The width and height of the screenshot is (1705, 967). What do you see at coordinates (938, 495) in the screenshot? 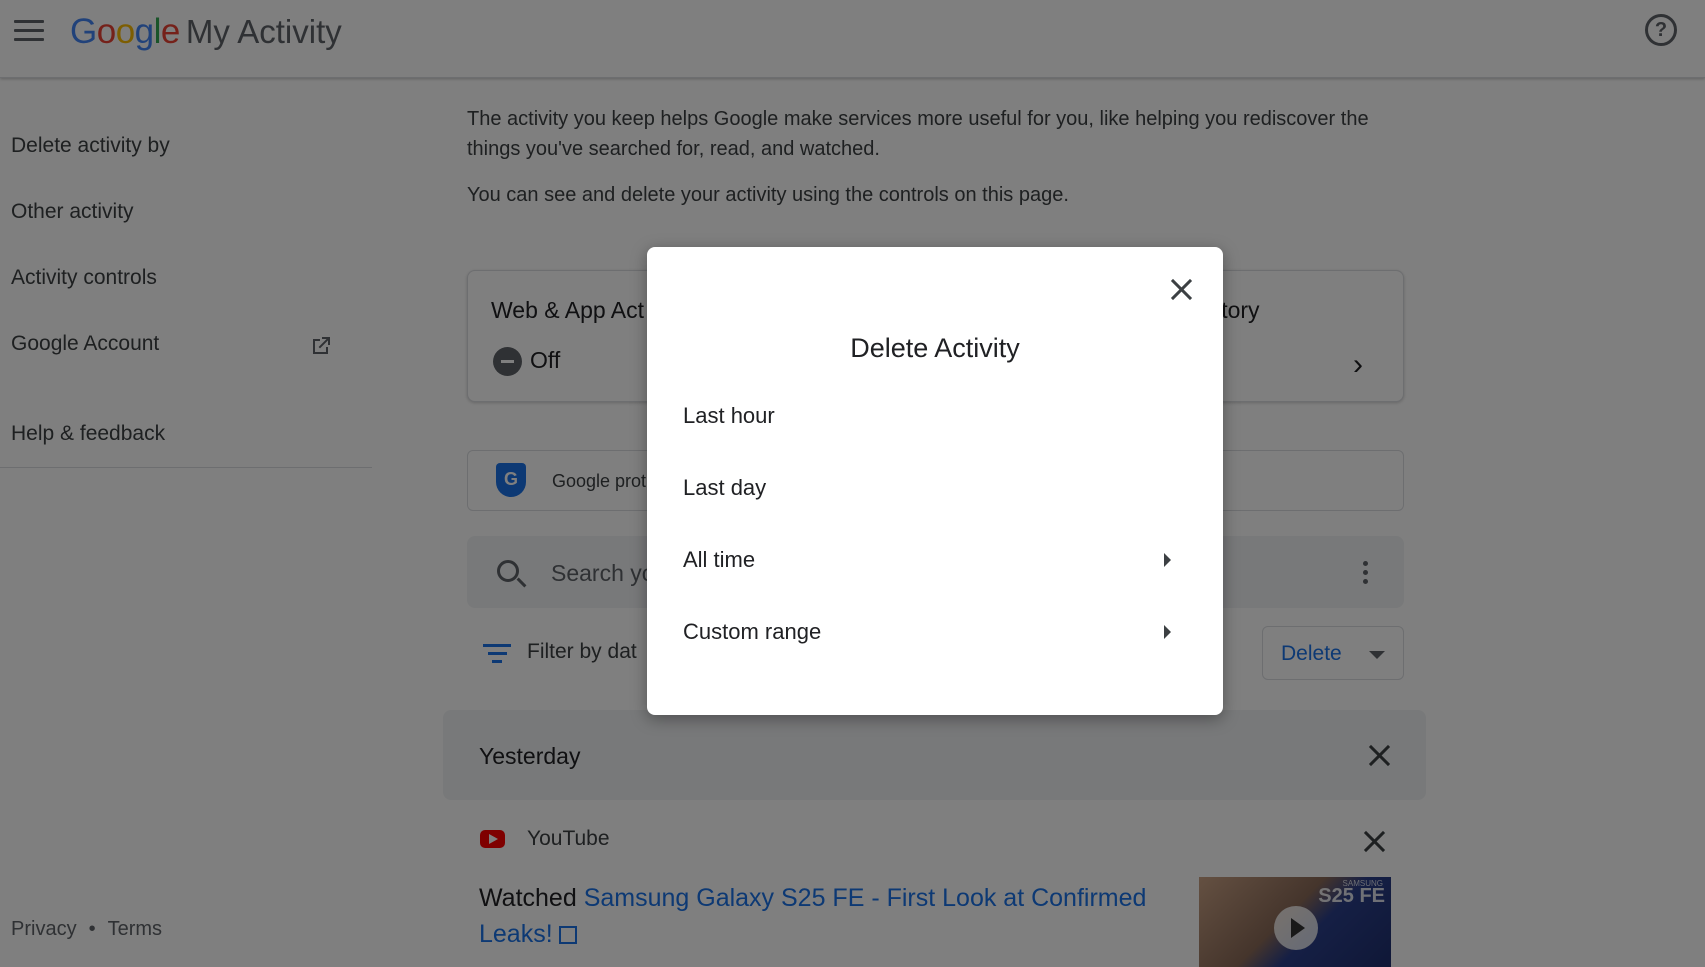
I see `option-last-day: Last day` at bounding box center [938, 495].